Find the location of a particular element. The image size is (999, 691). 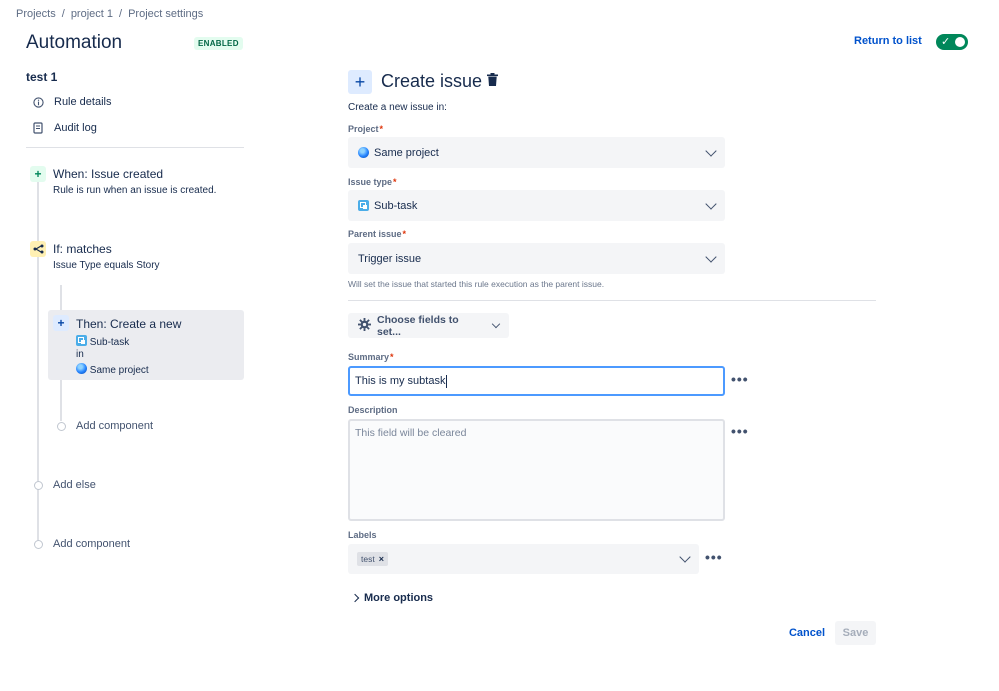

save-button: Save is located at coordinates (855, 633).